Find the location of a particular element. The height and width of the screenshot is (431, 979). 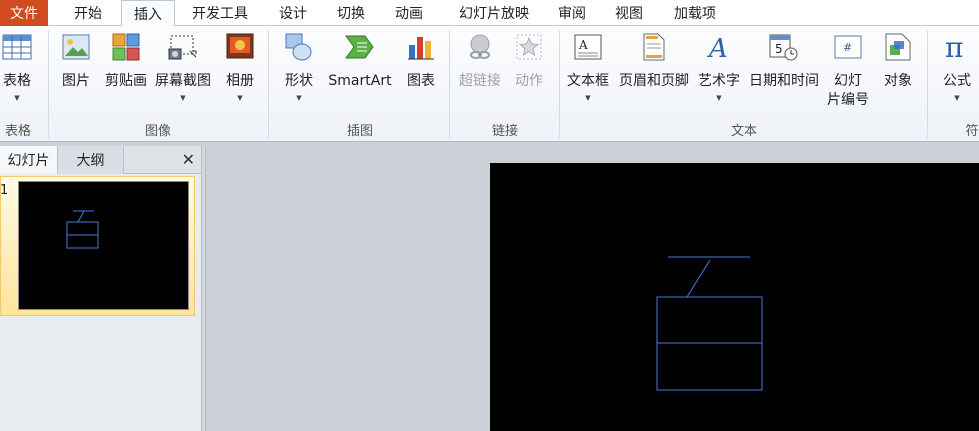

table-button: 表格 ▼ is located at coordinates (24, 73).